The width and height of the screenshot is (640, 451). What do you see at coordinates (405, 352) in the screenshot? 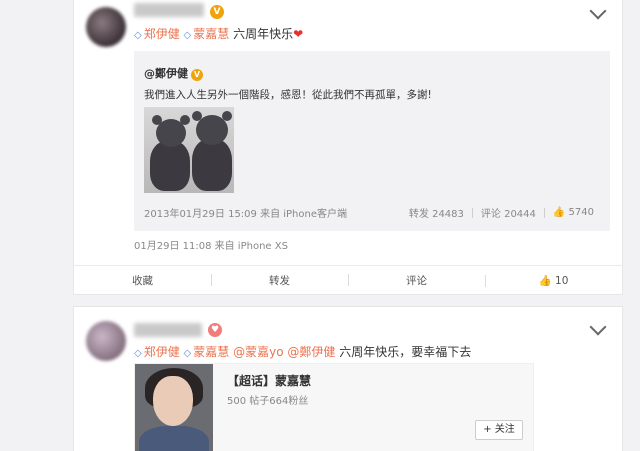
I see `post-text: 六周年快乐，要幸福下去` at bounding box center [405, 352].